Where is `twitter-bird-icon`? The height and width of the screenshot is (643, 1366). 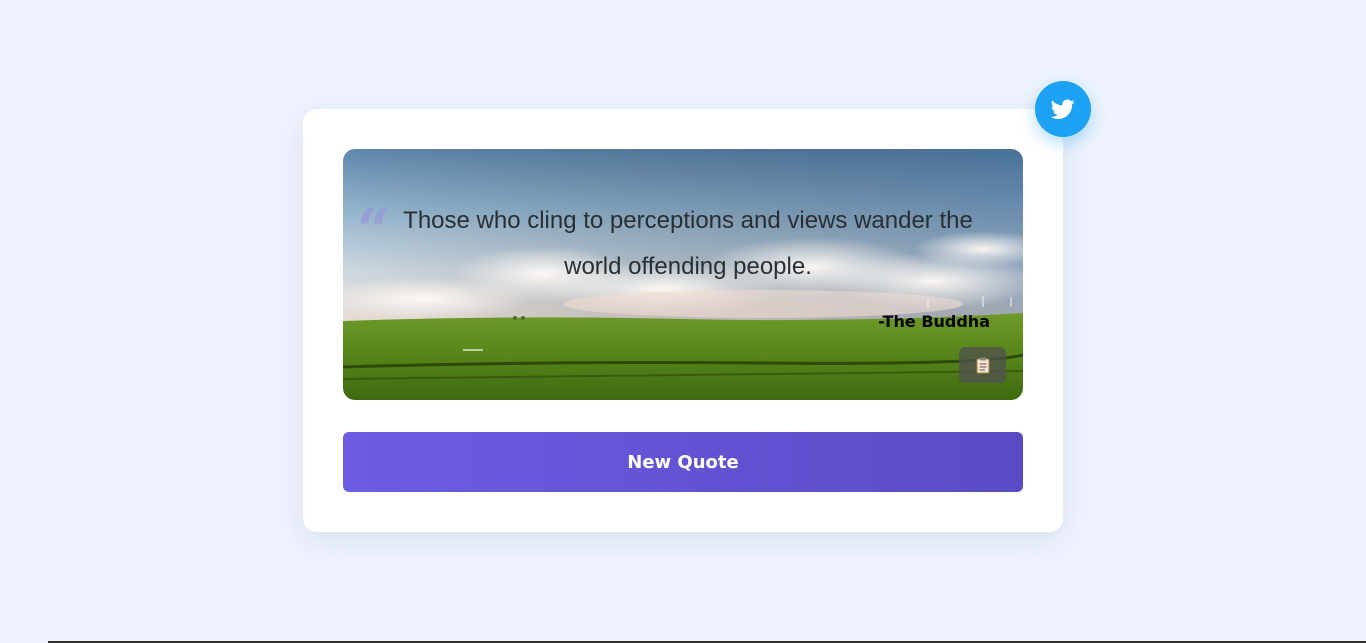 twitter-bird-icon is located at coordinates (1063, 109).